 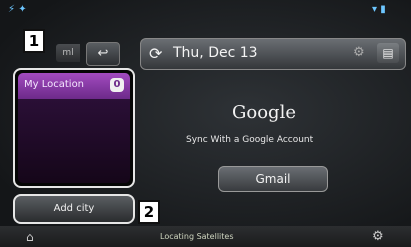 What do you see at coordinates (149, 212) in the screenshot?
I see `callout-2: 2` at bounding box center [149, 212].